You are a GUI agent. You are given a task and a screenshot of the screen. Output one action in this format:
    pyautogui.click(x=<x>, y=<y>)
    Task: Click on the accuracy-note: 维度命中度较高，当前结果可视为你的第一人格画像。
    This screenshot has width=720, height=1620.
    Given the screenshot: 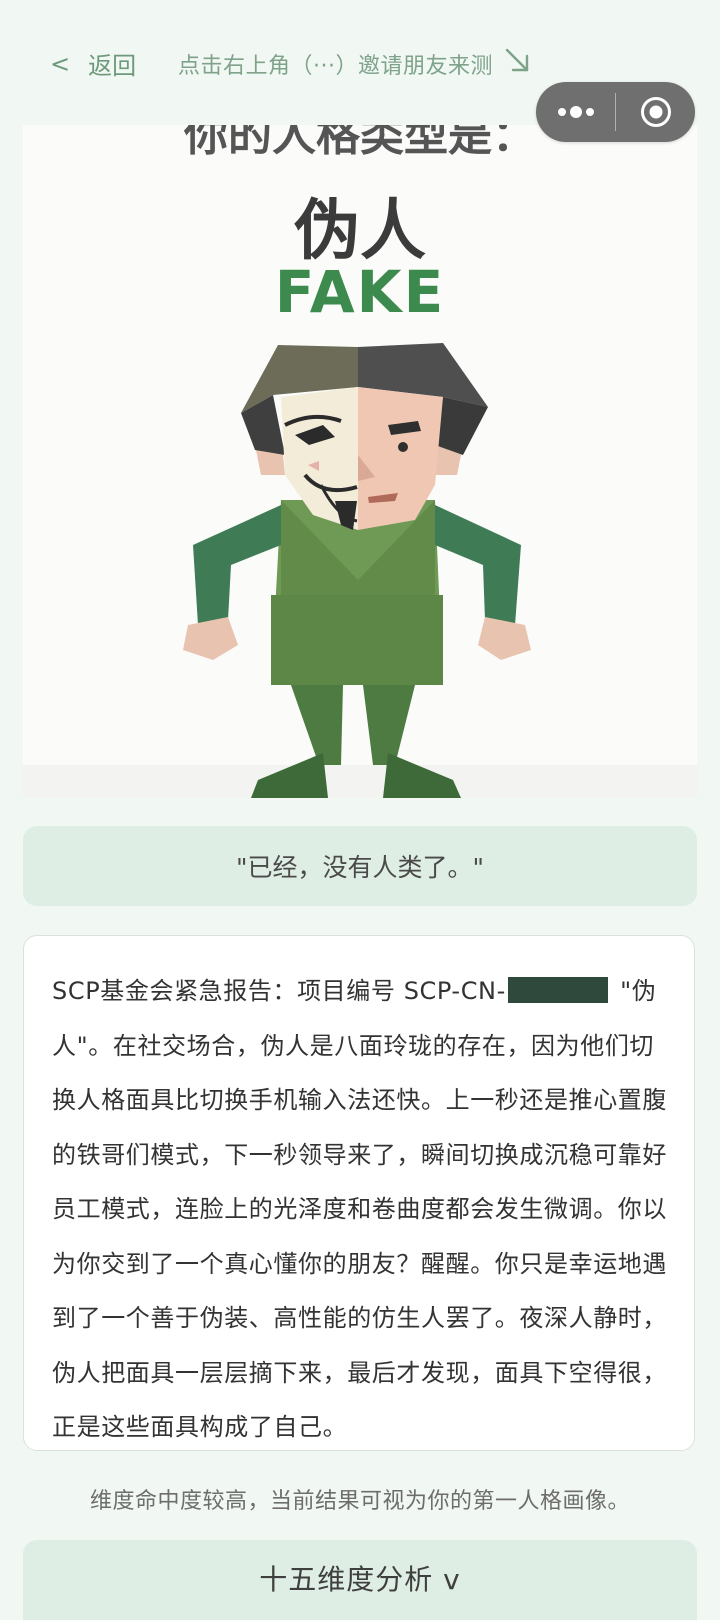 What is the action you would take?
    pyautogui.click(x=359, y=1501)
    